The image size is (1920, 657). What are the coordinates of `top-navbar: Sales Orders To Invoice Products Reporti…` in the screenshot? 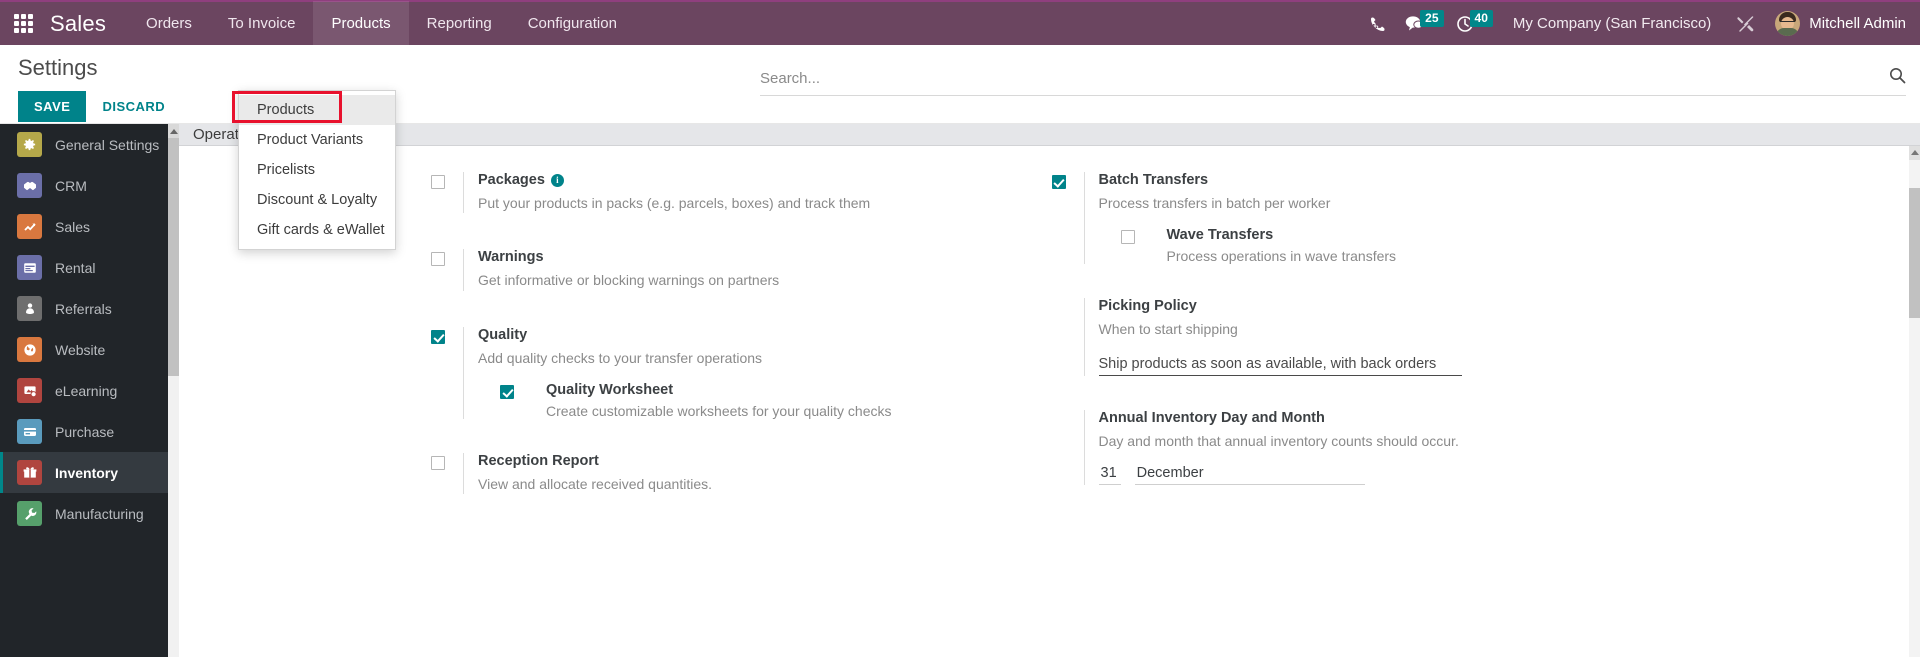 It's located at (960, 23).